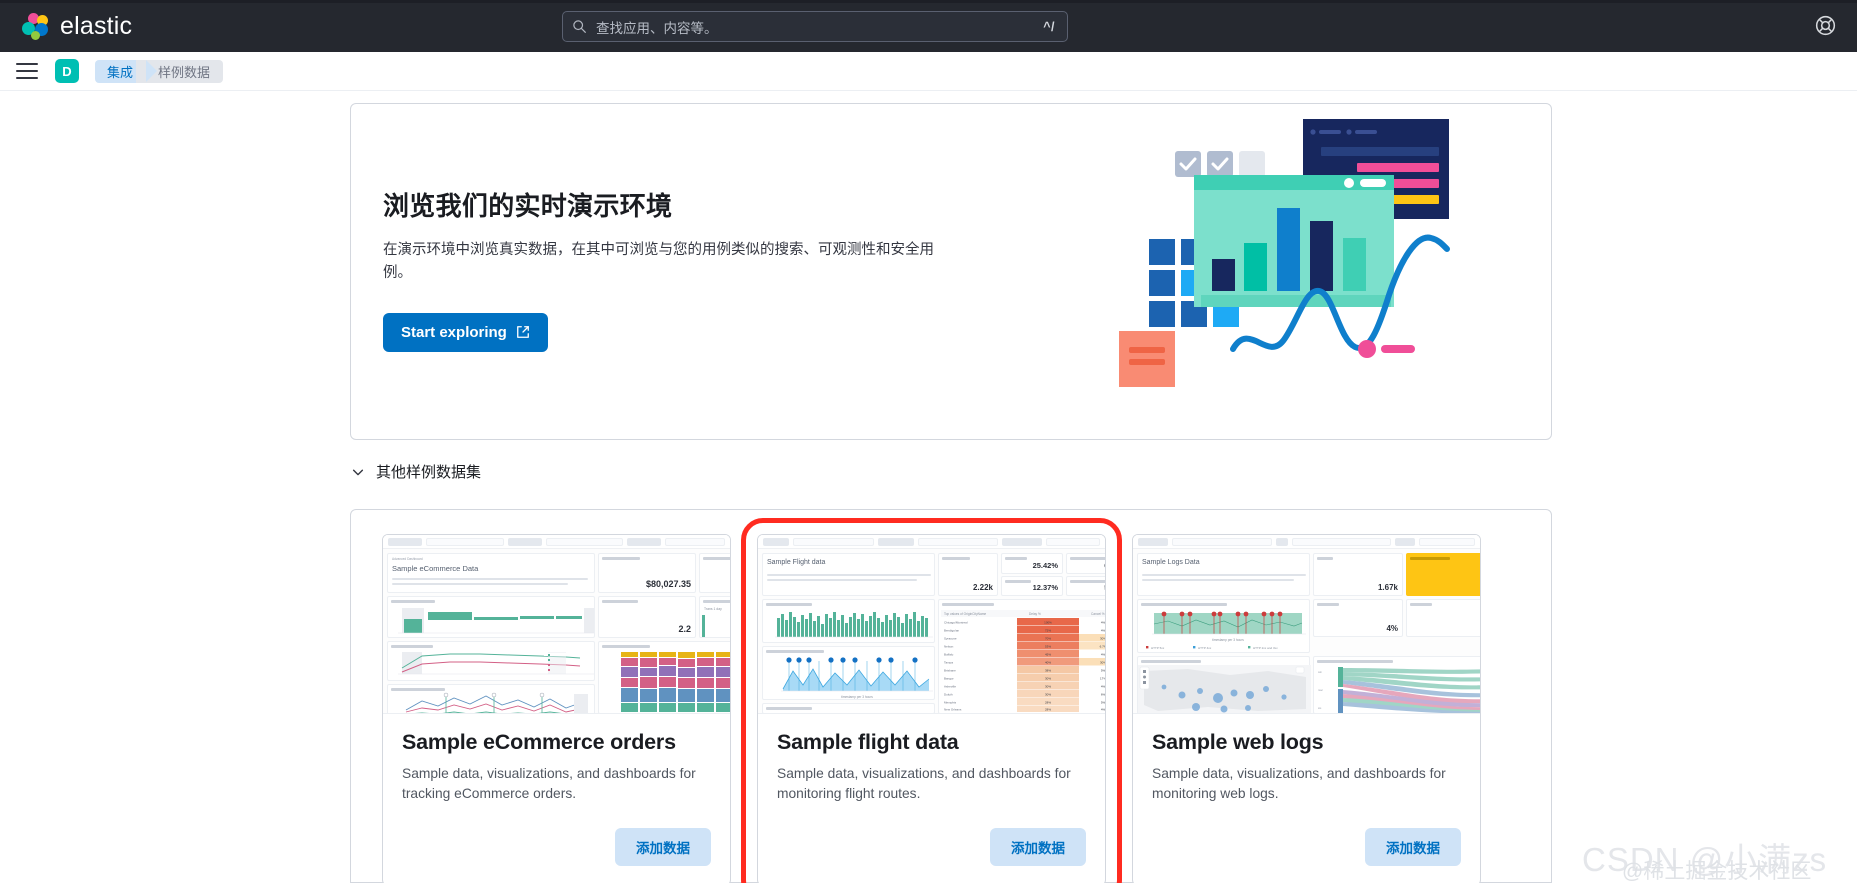  I want to click on svg-text: 100%, so click(1048, 623).